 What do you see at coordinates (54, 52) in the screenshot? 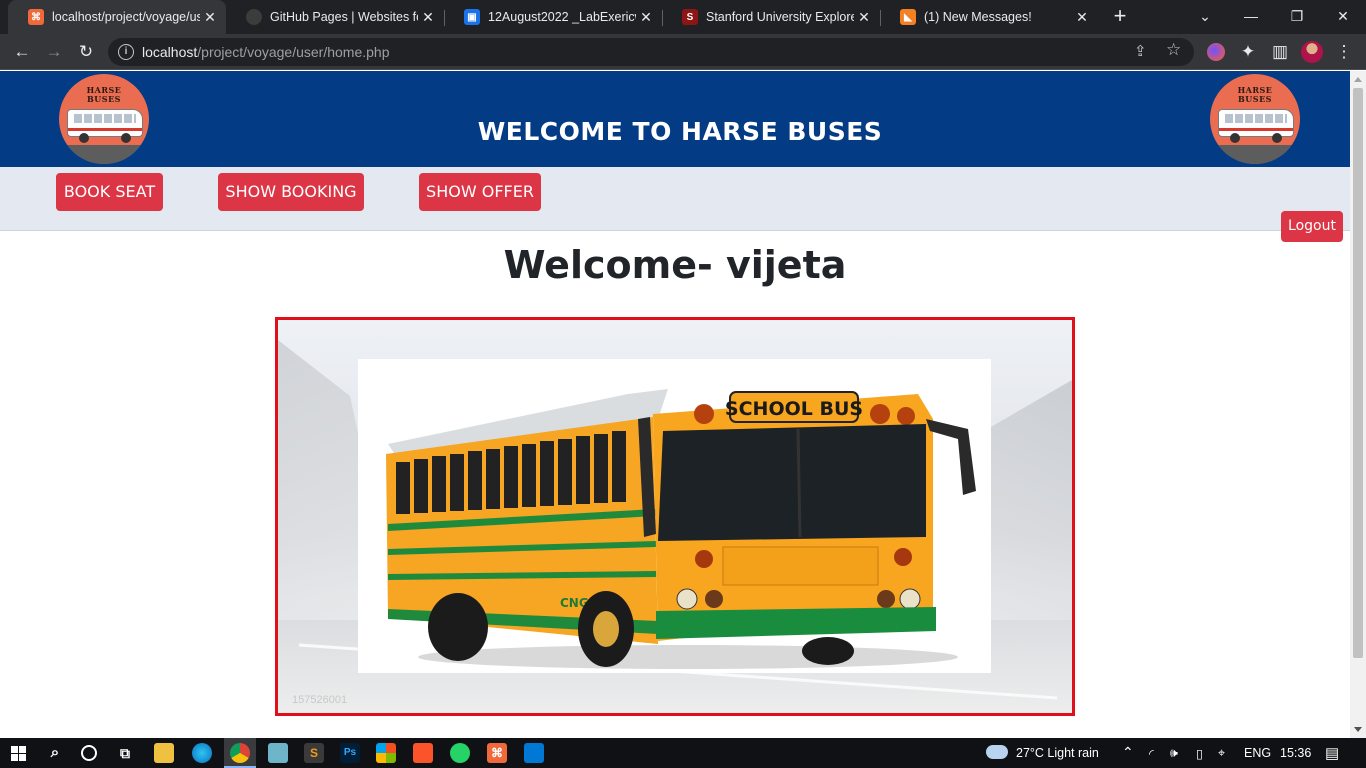
I see `forward-icon: →` at bounding box center [54, 52].